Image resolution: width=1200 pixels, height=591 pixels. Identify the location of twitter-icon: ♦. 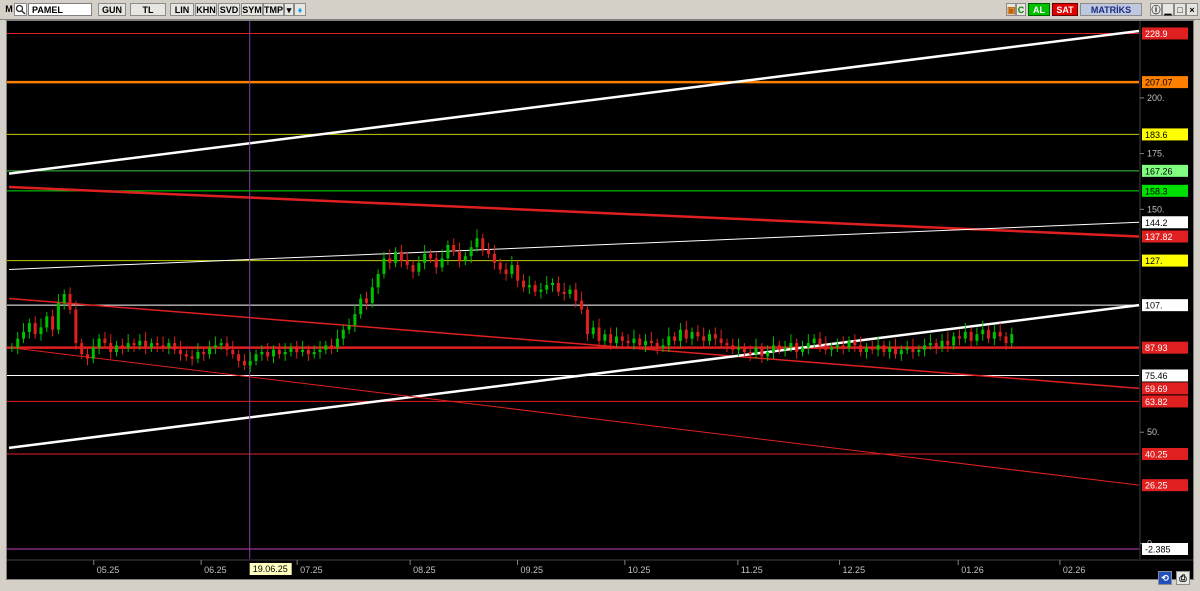
(300, 9).